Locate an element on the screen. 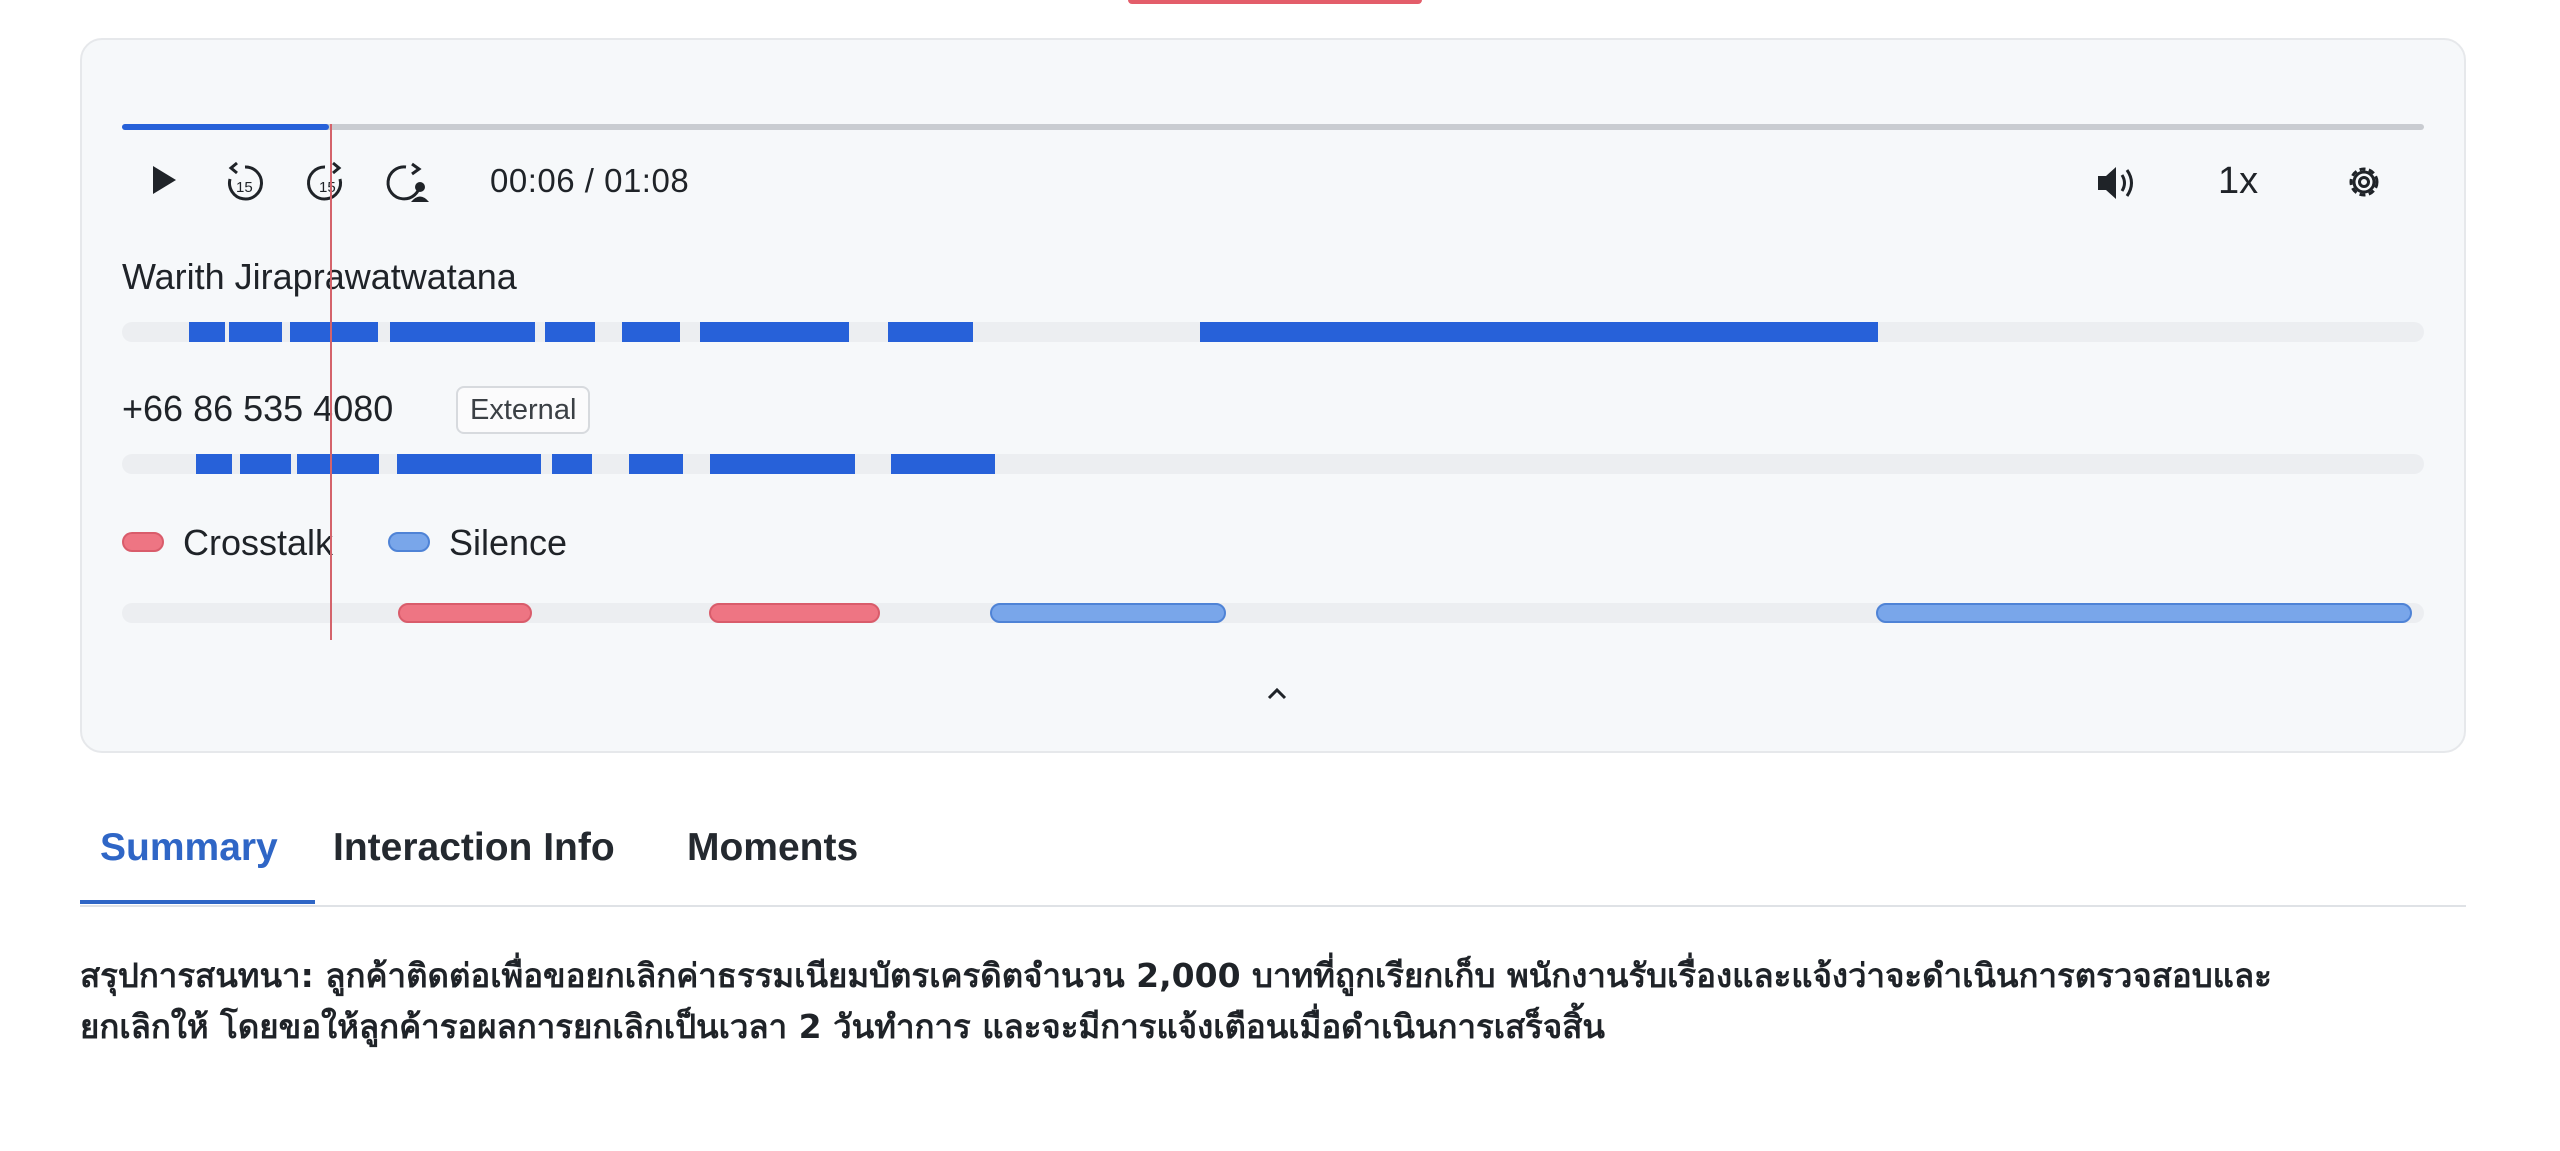 The height and width of the screenshot is (1151, 2560). speaker-2-talk-track is located at coordinates (1273, 464).